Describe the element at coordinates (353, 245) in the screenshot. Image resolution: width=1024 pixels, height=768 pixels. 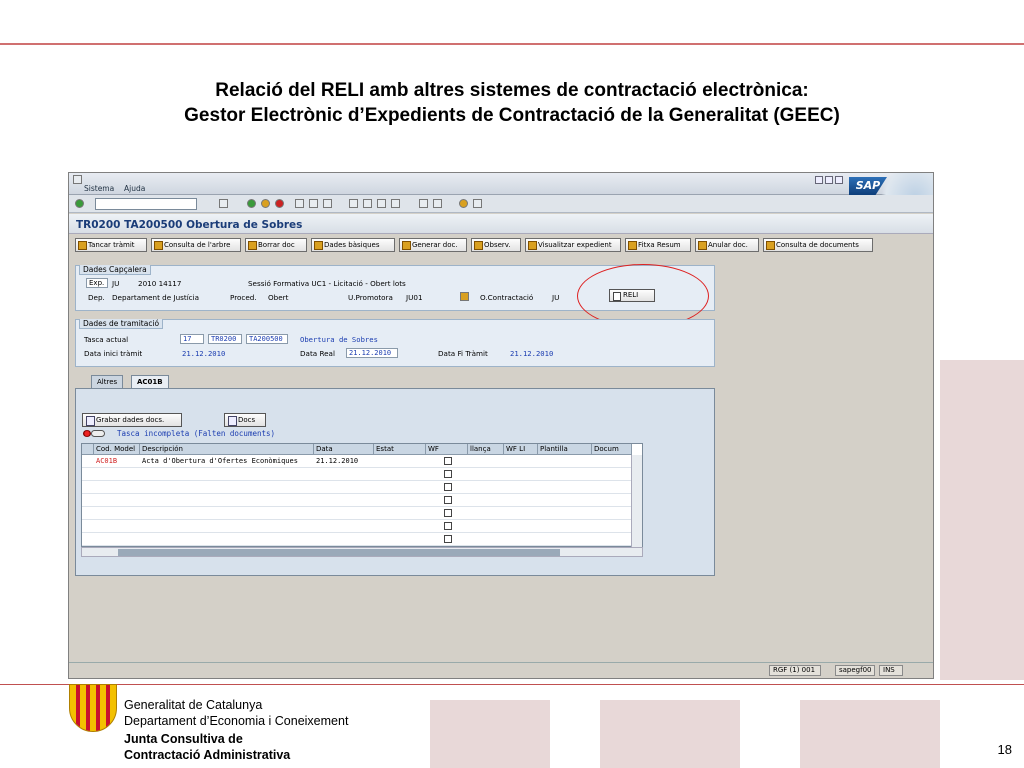
I see `dades-basiques-button: Dades bàsiques` at that location.